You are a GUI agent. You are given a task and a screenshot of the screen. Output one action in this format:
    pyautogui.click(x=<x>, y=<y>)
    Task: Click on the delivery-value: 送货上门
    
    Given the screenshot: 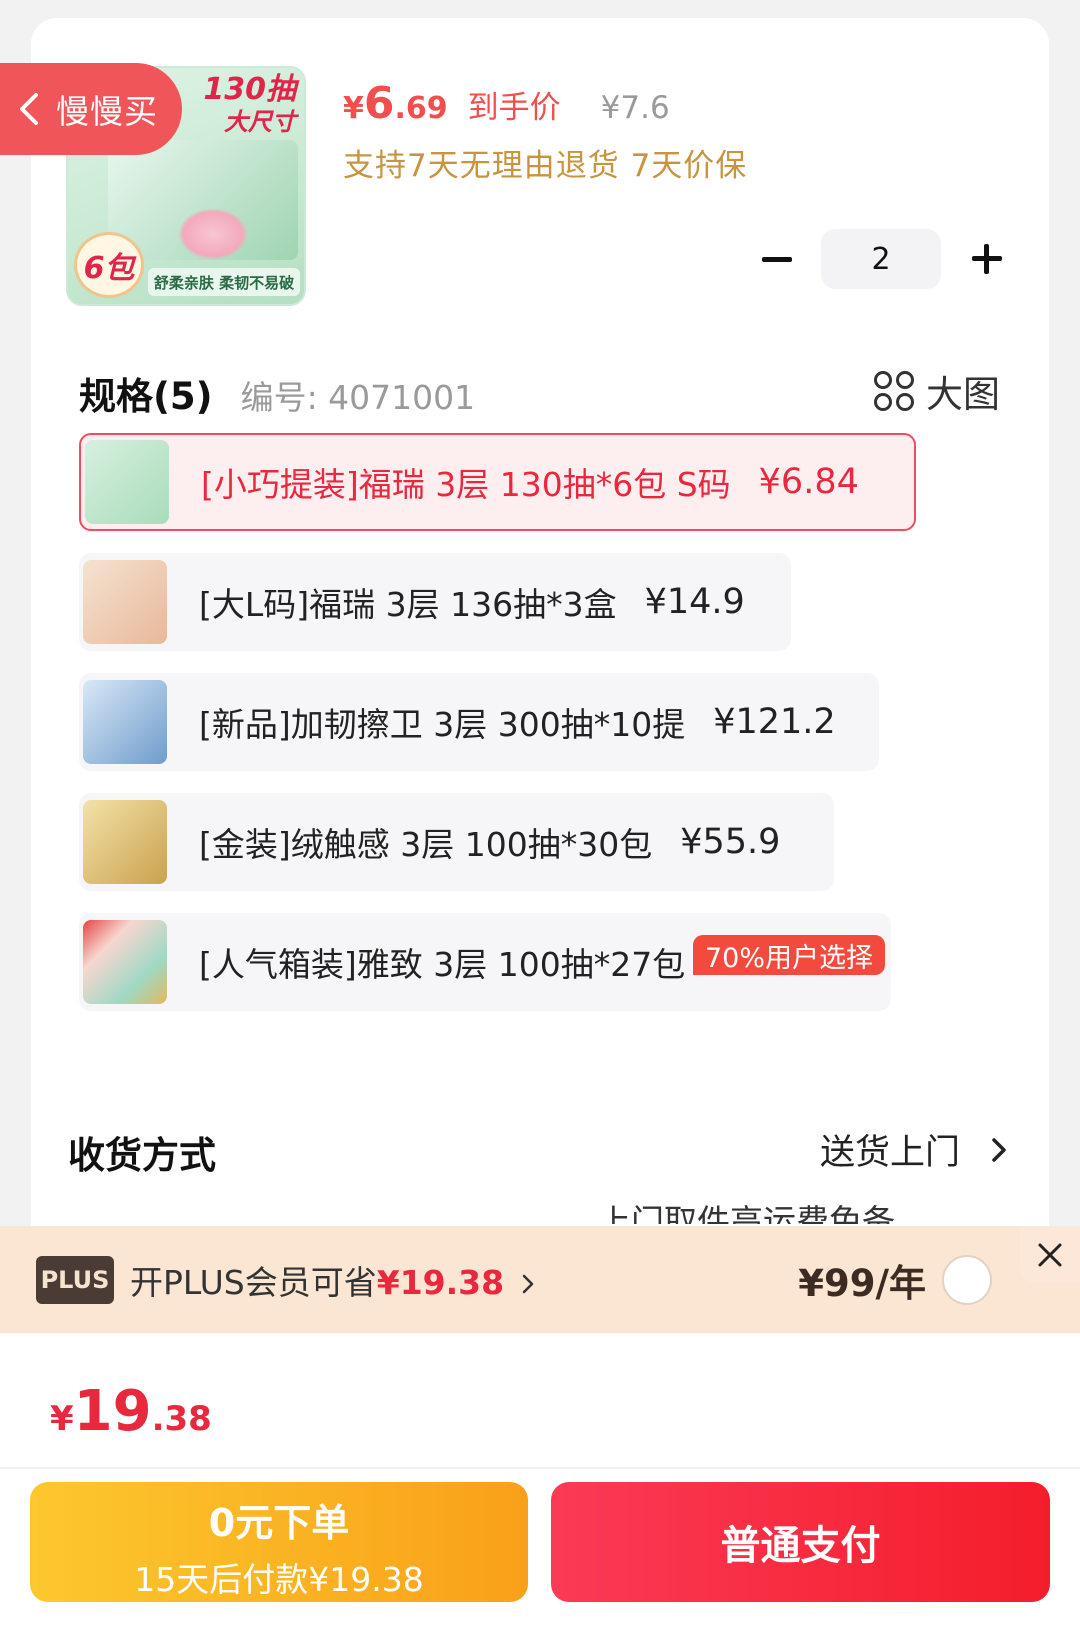 What is the action you would take?
    pyautogui.click(x=889, y=1153)
    